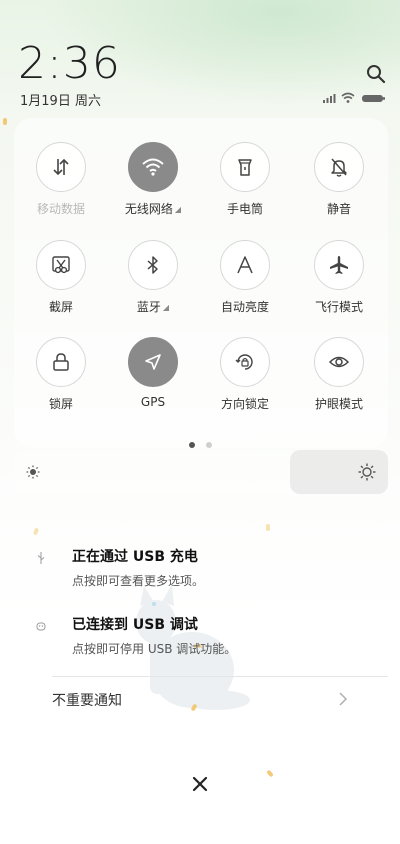 Image resolution: width=400 pixels, height=844 pixels. What do you see at coordinates (41, 626) in the screenshot?
I see `android-icon` at bounding box center [41, 626].